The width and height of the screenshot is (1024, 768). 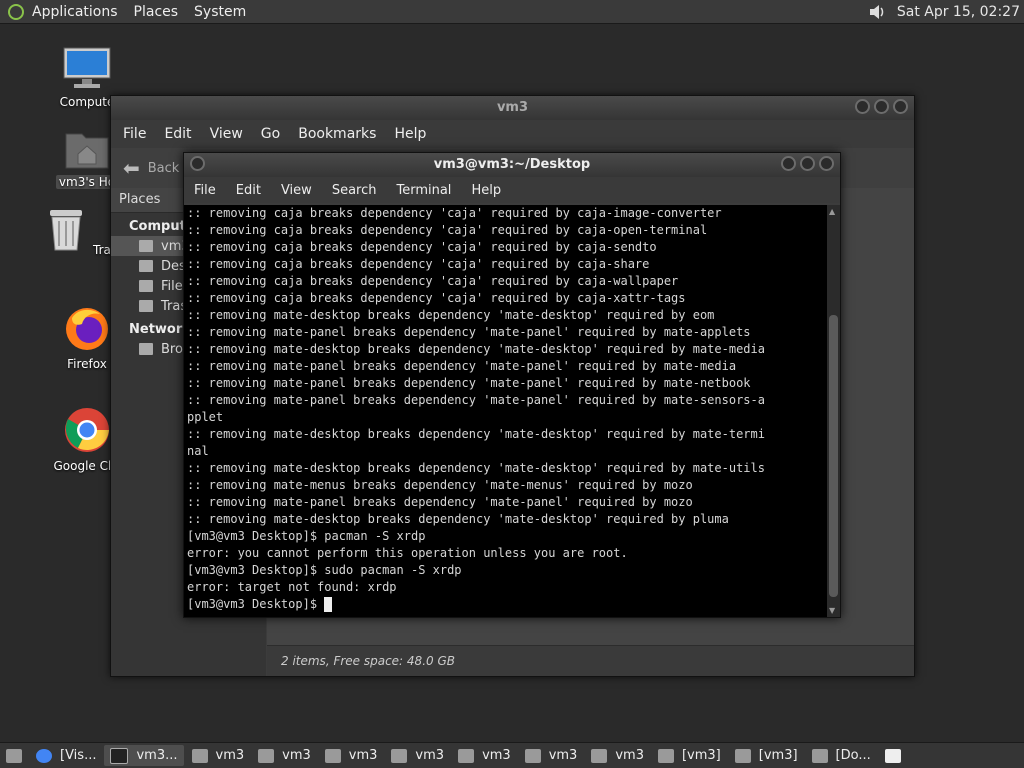 What do you see at coordinates (197, 163) in the screenshot?
I see `window-menu-button` at bounding box center [197, 163].